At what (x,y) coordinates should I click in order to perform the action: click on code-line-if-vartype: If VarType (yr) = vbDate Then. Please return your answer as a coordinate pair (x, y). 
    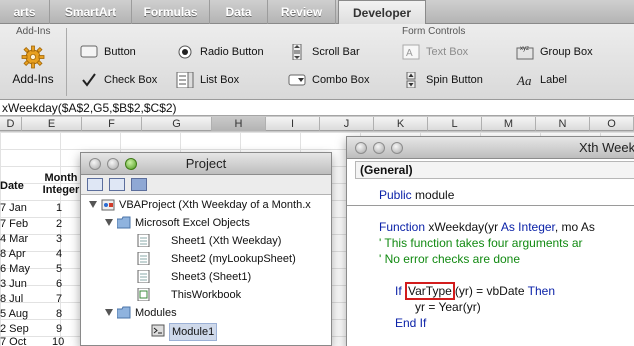
    Looking at the image, I should click on (475, 291).